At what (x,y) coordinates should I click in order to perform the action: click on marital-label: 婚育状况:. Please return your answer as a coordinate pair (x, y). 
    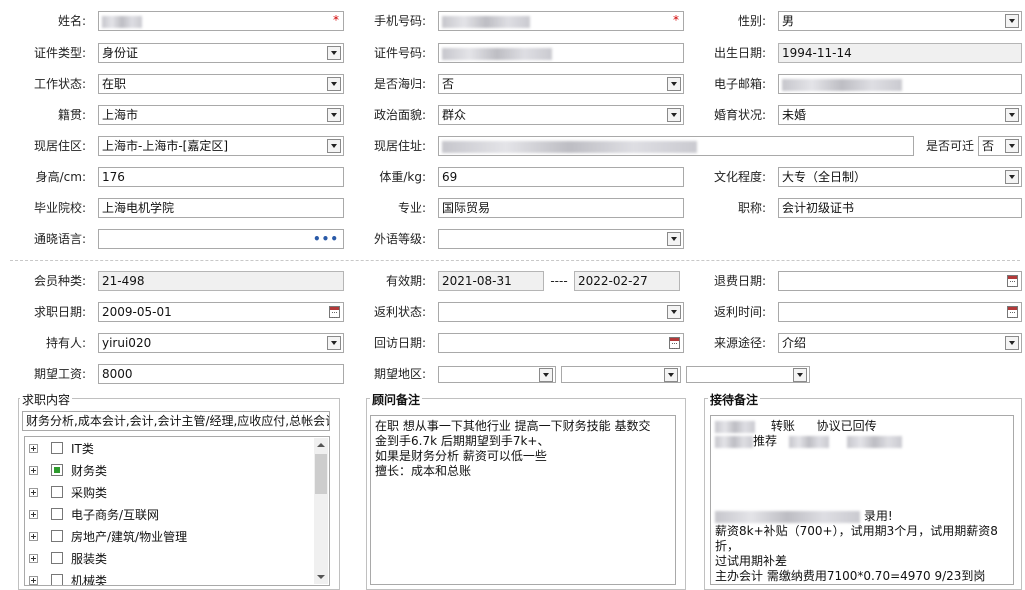
    Looking at the image, I should click on (739, 115).